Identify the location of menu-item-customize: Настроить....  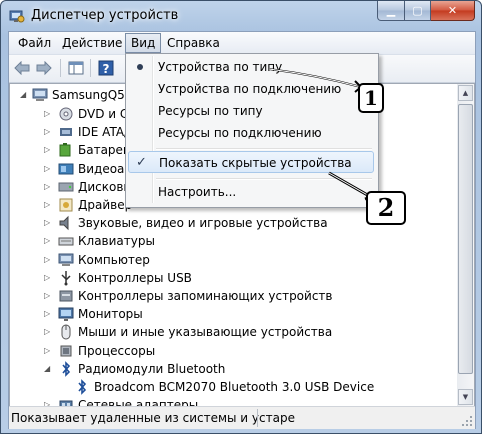
(251, 192).